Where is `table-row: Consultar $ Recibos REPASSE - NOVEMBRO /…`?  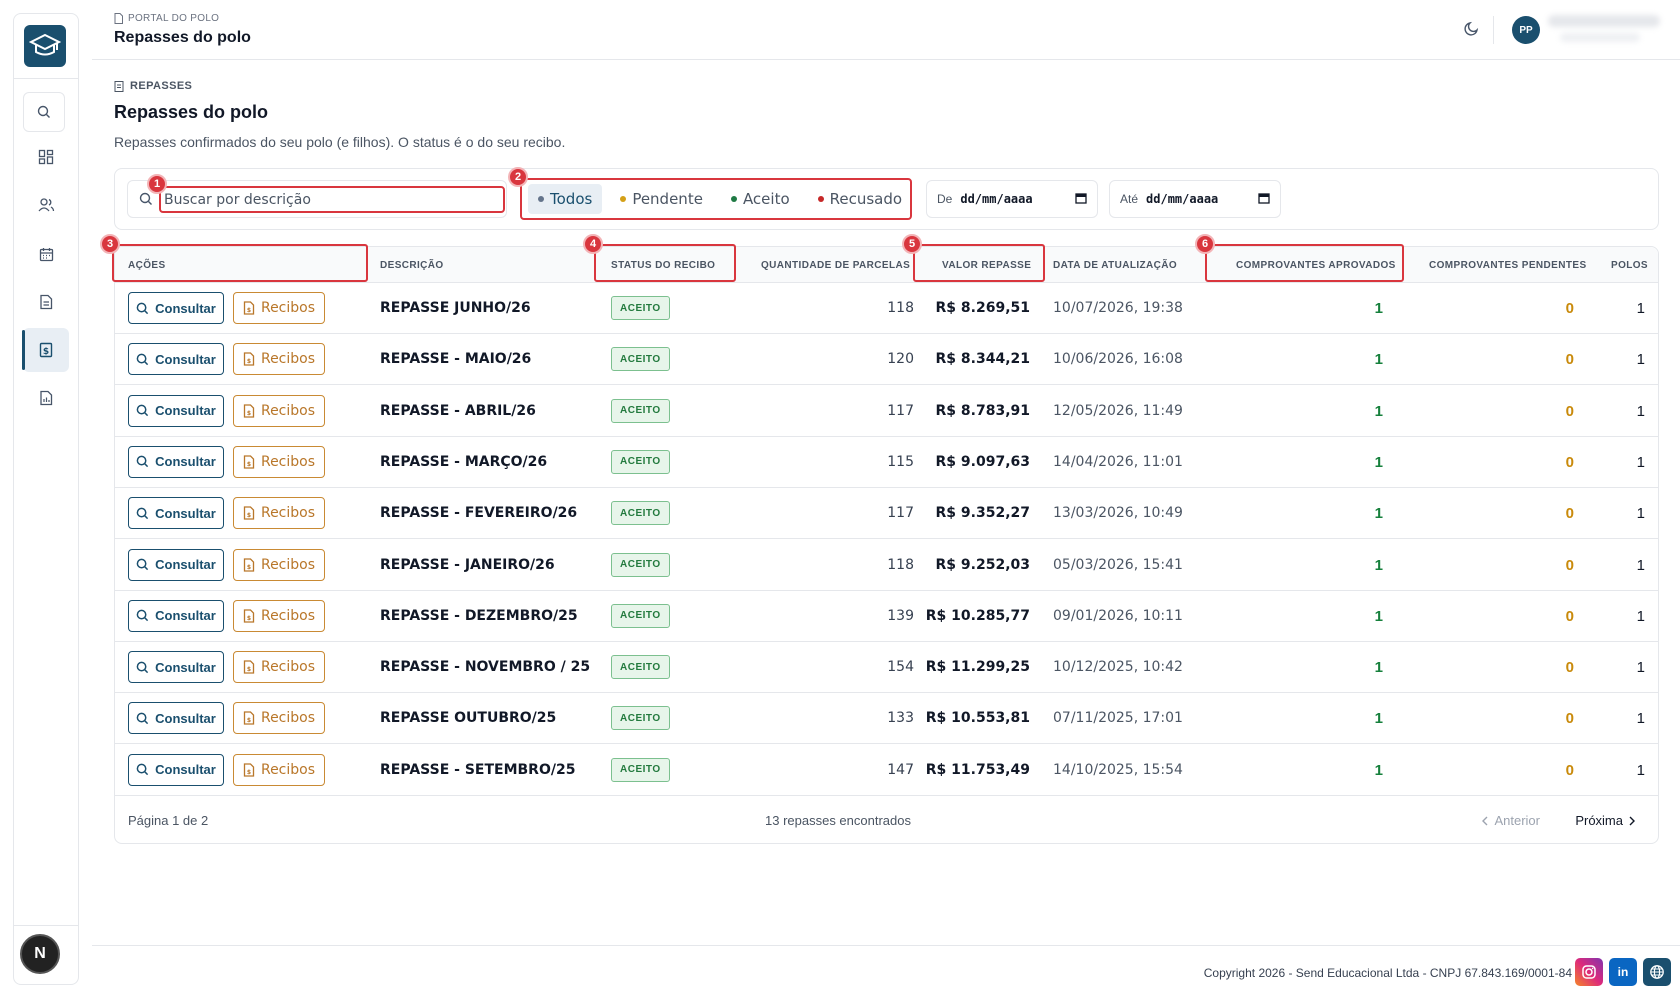 table-row: Consultar $ Recibos REPASSE - NOVEMBRO /… is located at coordinates (886, 668).